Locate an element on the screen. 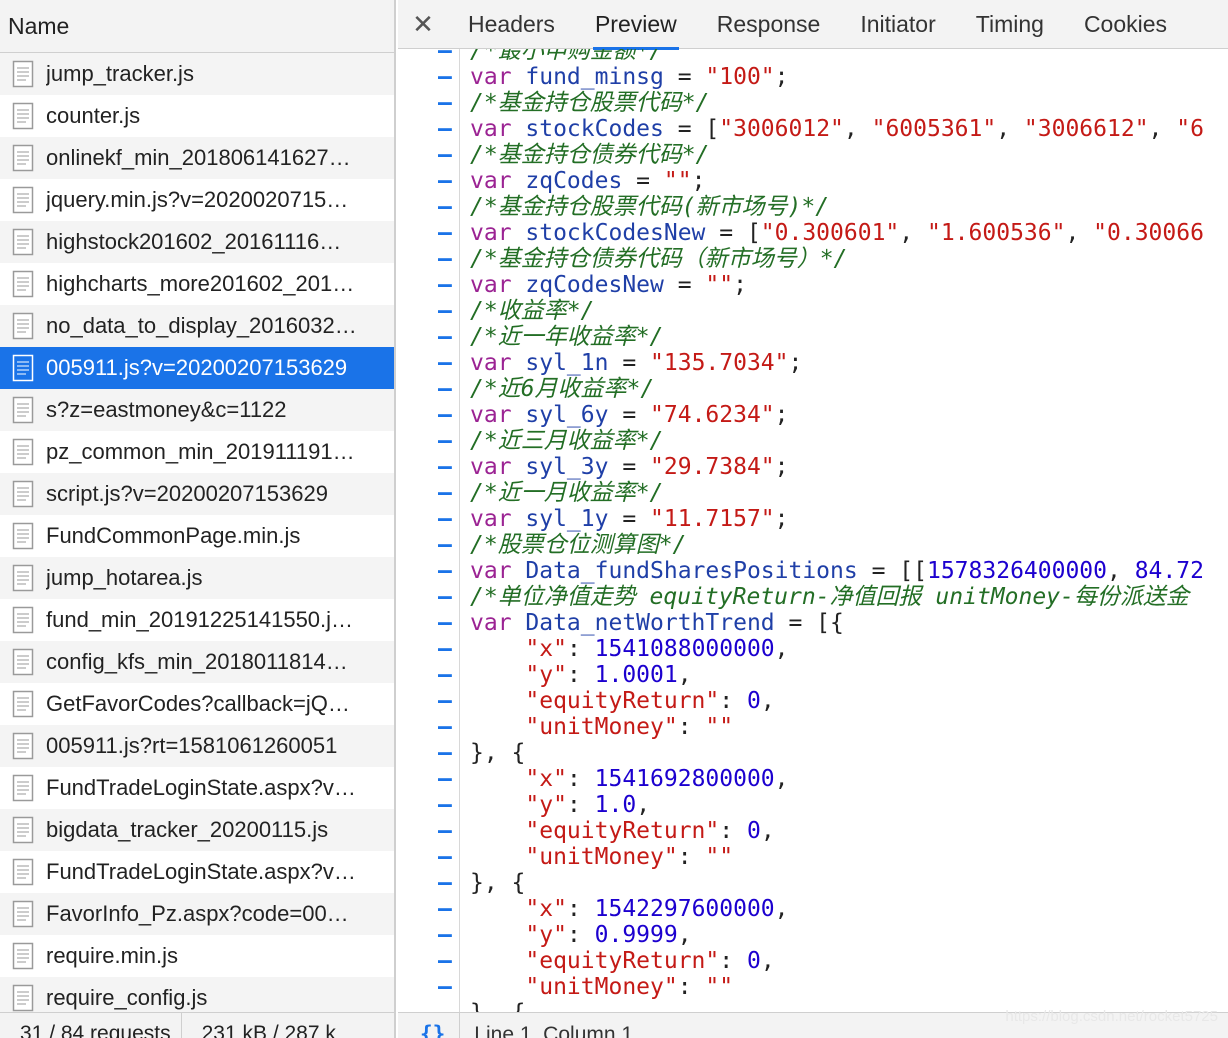 The height and width of the screenshot is (1038, 1228). request-row: s?z=eastmoney&c=1122 is located at coordinates (197, 410).